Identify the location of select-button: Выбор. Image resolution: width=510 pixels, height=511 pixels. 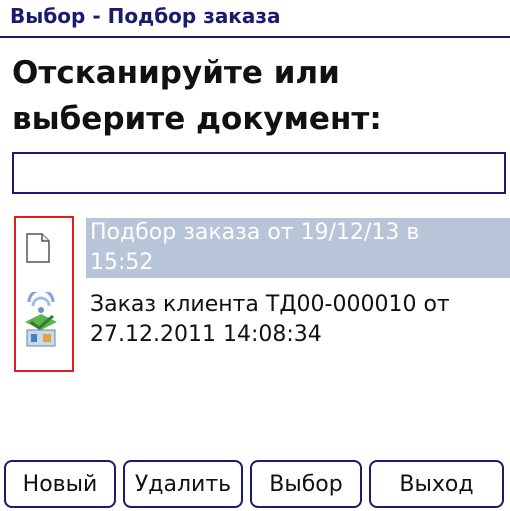
(306, 484).